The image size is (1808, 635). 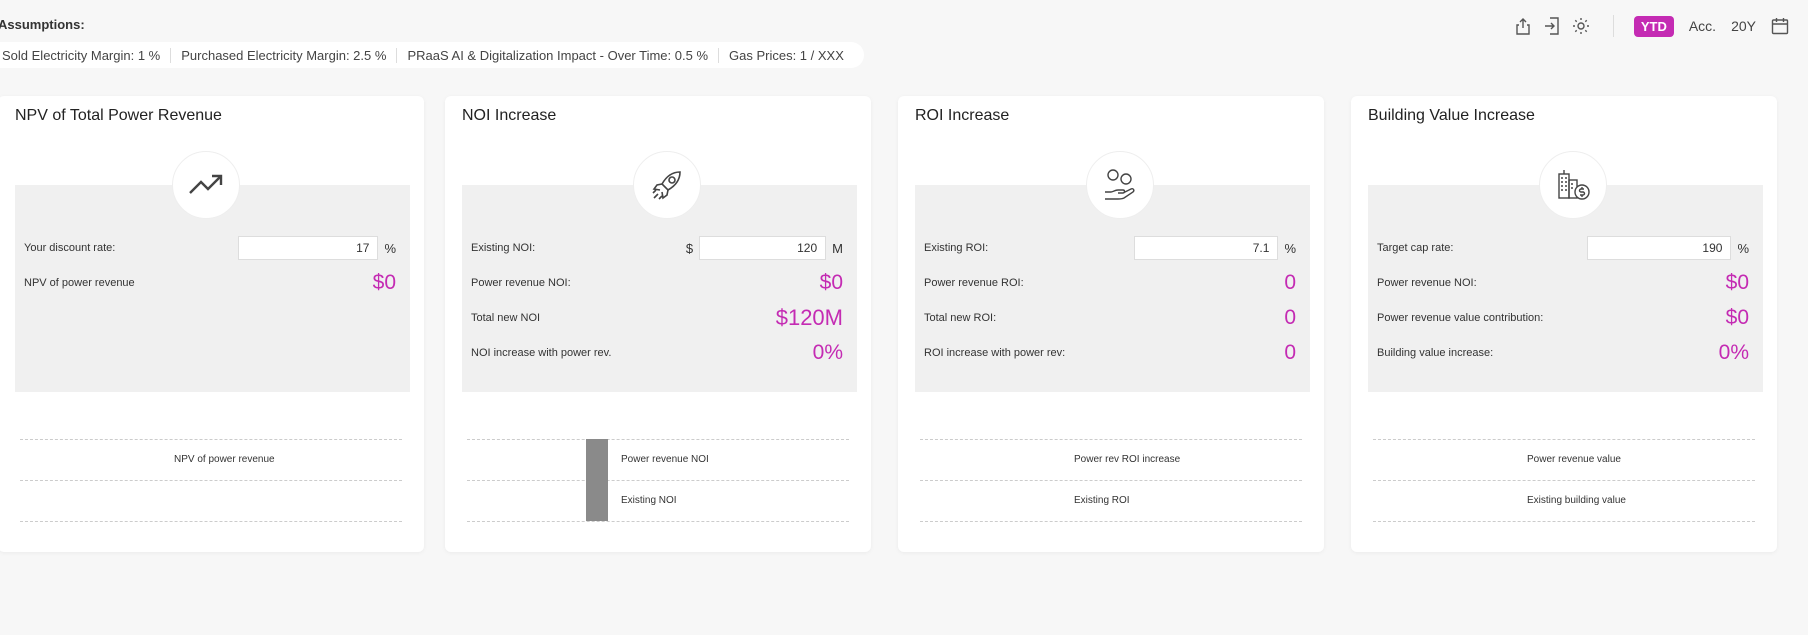 I want to click on total-roi-value: 0, so click(x=1290, y=317).